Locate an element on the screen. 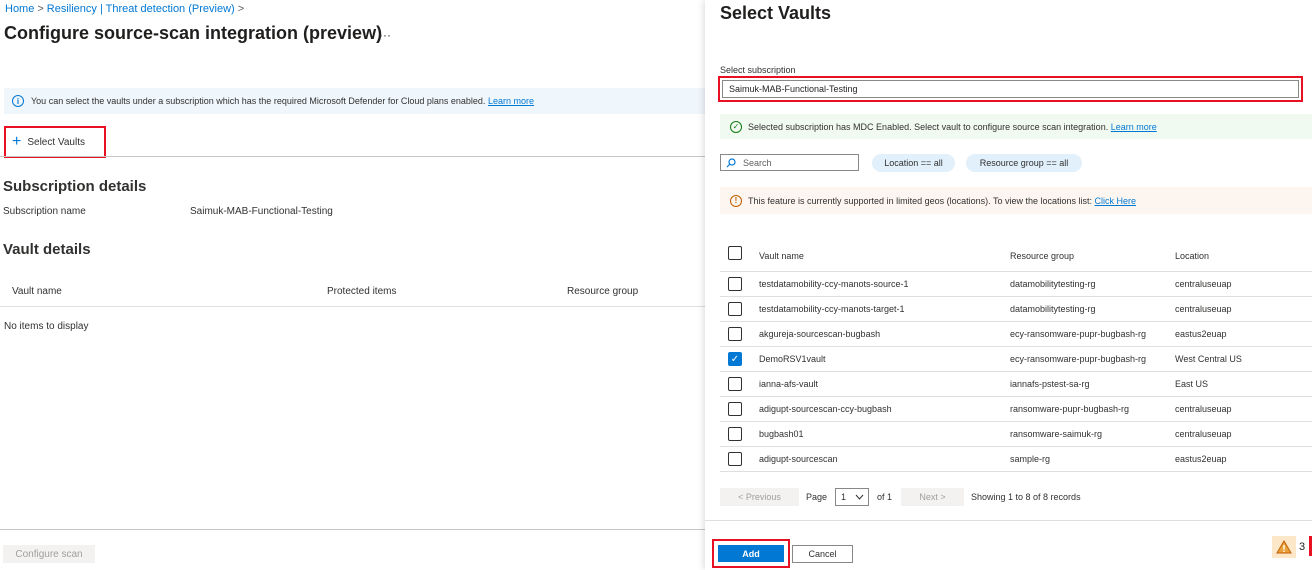 This screenshot has height=570, width=1312. add-button-highlight: Add is located at coordinates (751, 553).